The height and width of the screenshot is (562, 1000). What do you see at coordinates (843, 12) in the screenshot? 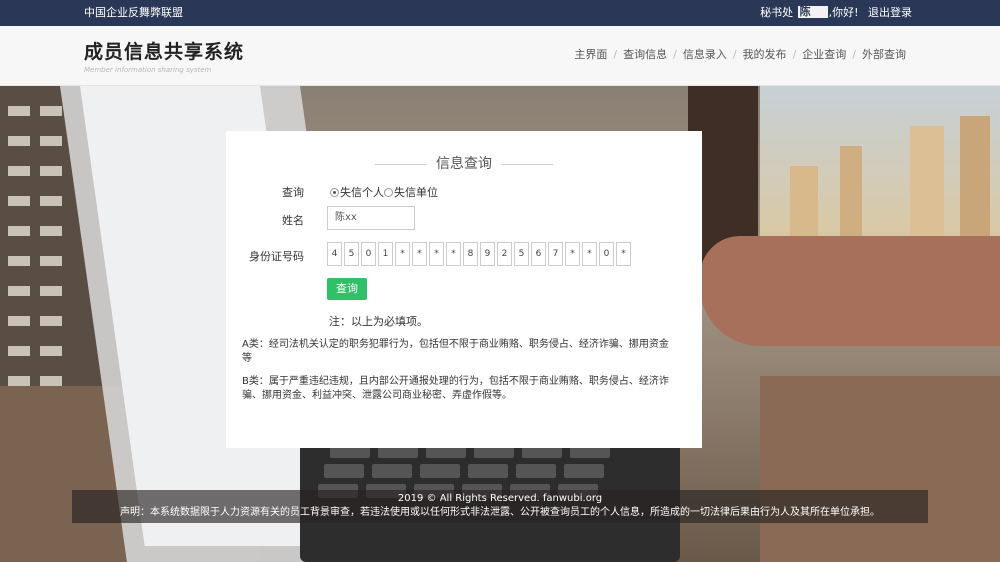
I see `greeting-suffix: ,你好!` at bounding box center [843, 12].